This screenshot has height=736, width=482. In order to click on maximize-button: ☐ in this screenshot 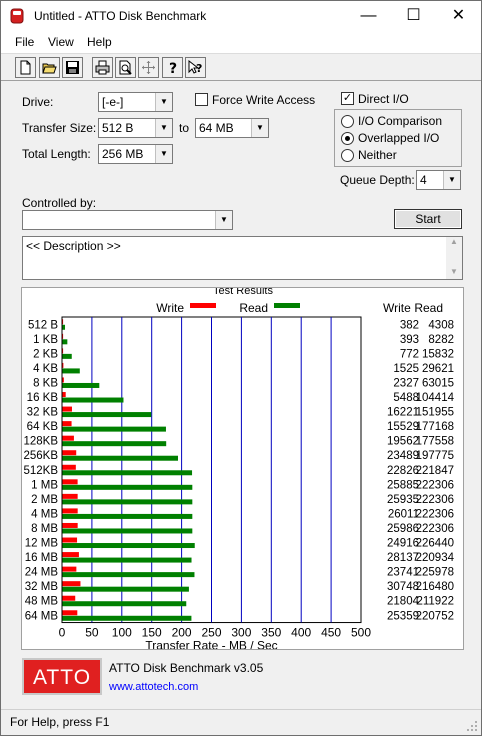, I will do `click(413, 16)`.